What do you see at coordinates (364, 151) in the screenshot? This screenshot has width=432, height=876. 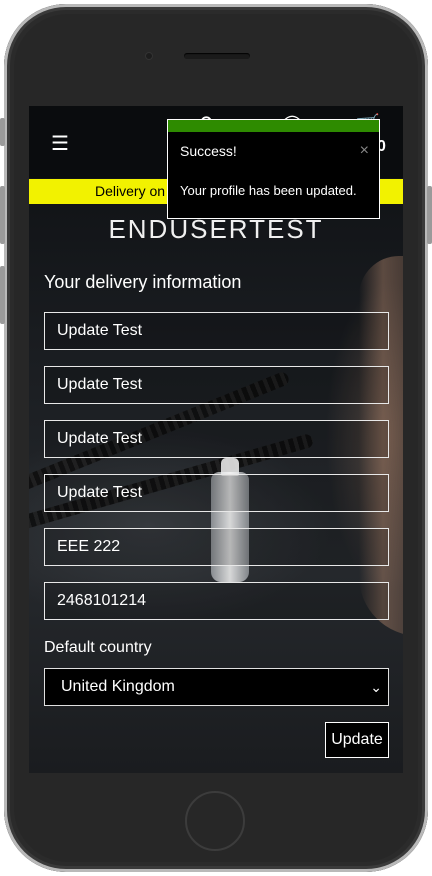 I see `close-icon: ×` at bounding box center [364, 151].